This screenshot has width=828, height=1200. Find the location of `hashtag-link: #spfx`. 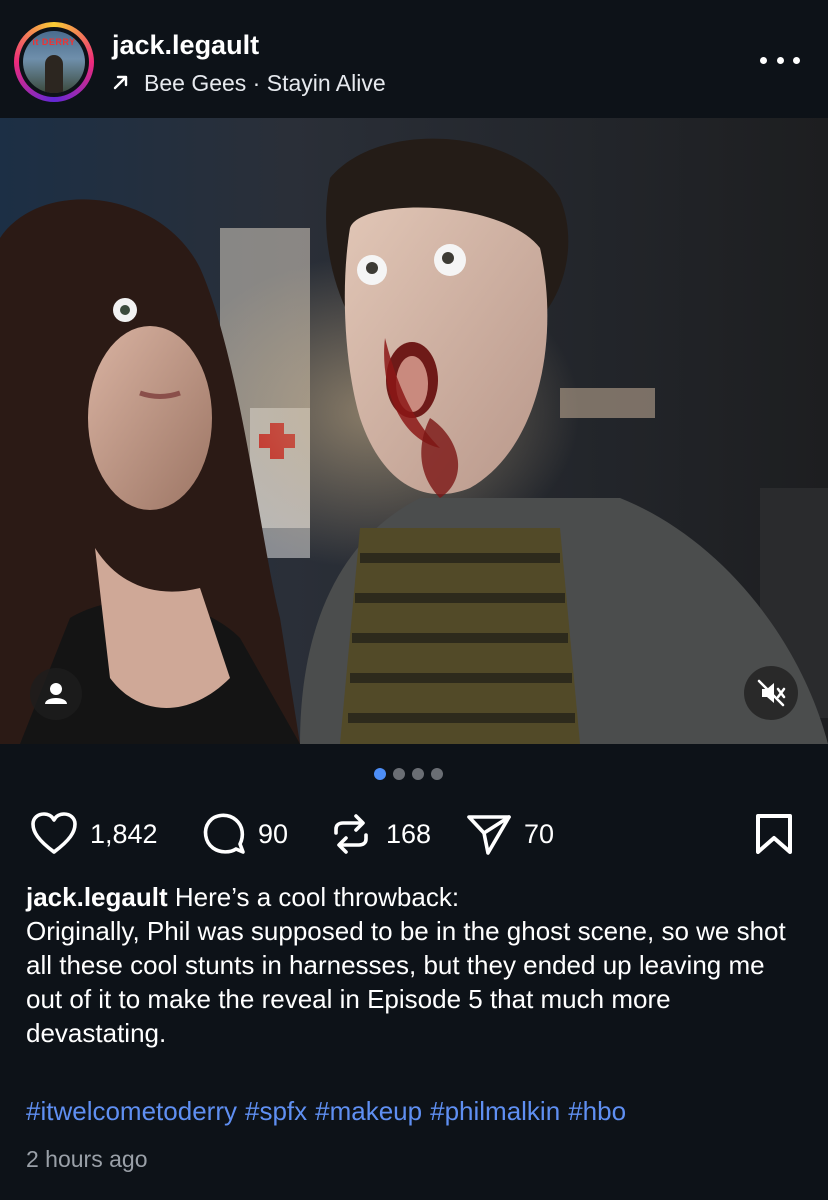

hashtag-link: #spfx is located at coordinates (276, 1111).